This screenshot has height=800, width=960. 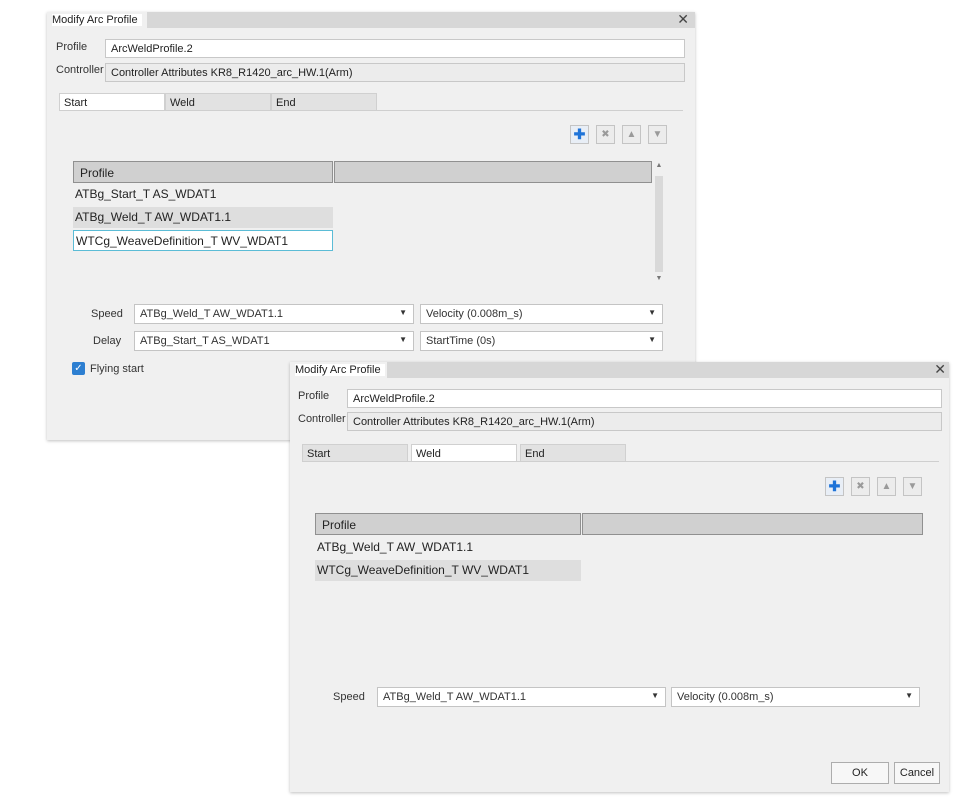 What do you see at coordinates (205, 341) in the screenshot?
I see `delay-profile-value: ATBg_Start_T AS_WDAT1` at bounding box center [205, 341].